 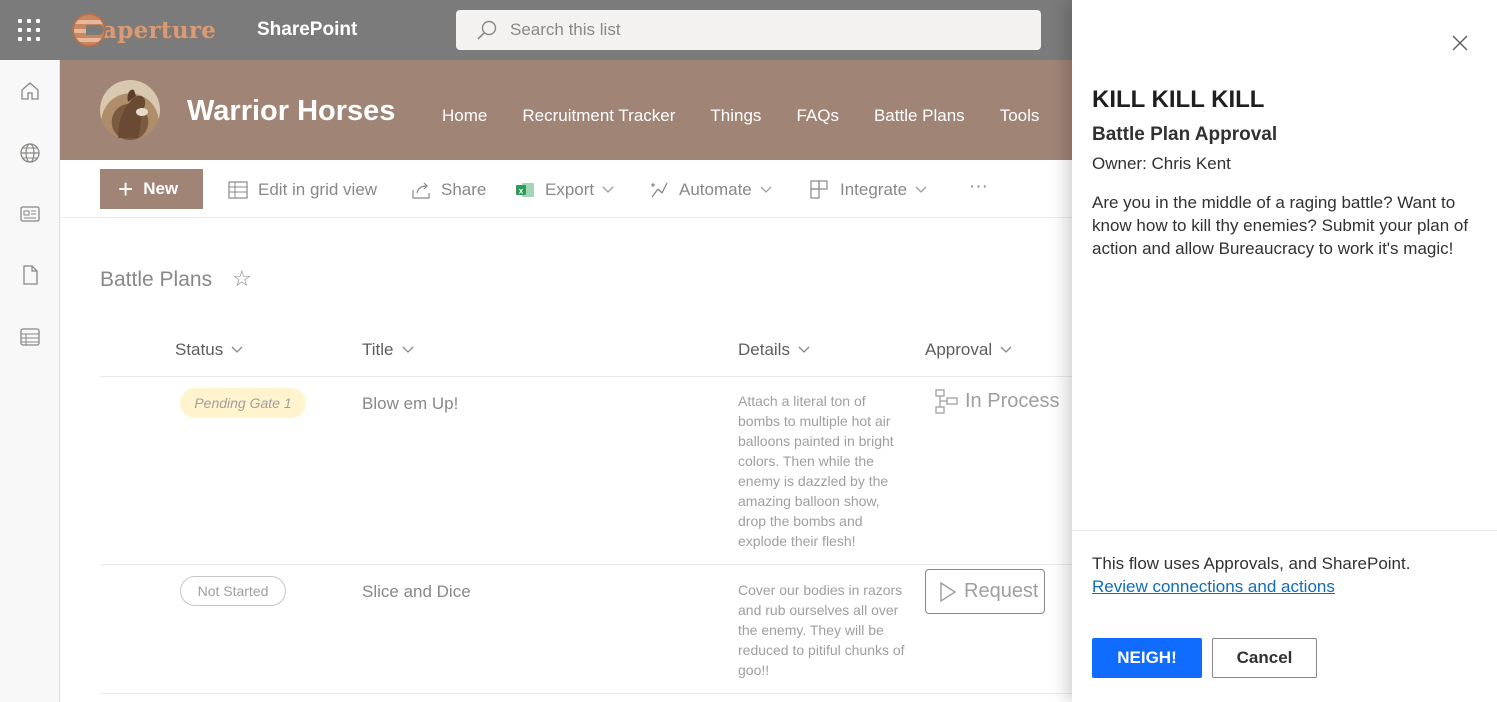 What do you see at coordinates (233, 591) in the screenshot?
I see `status-badge: Not Started` at bounding box center [233, 591].